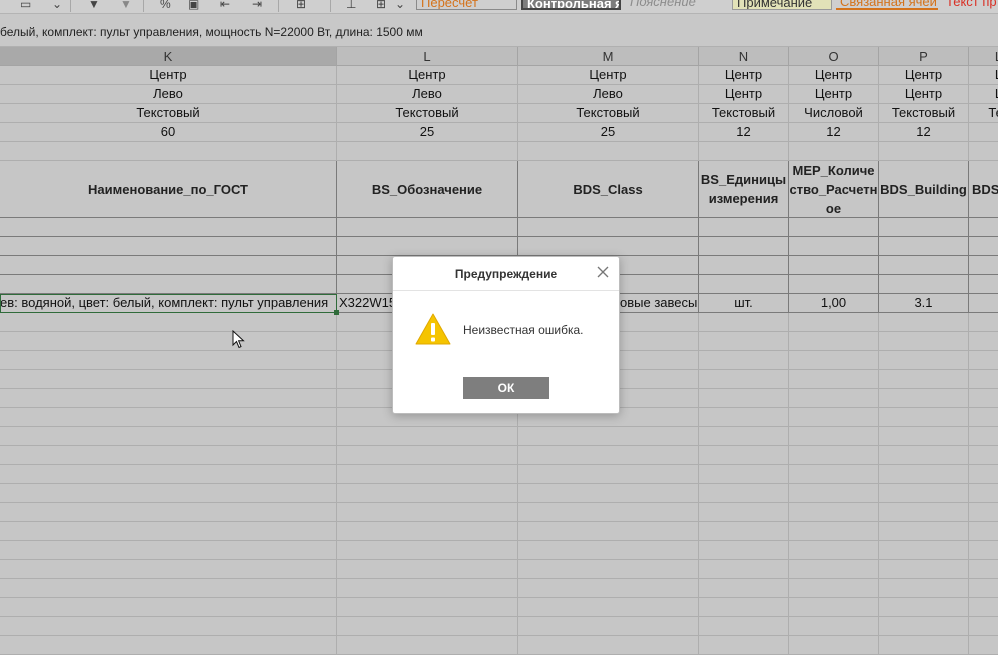 The image size is (998, 655). What do you see at coordinates (257, 5) in the screenshot?
I see `increase-decimal-icon: ⇥` at bounding box center [257, 5].